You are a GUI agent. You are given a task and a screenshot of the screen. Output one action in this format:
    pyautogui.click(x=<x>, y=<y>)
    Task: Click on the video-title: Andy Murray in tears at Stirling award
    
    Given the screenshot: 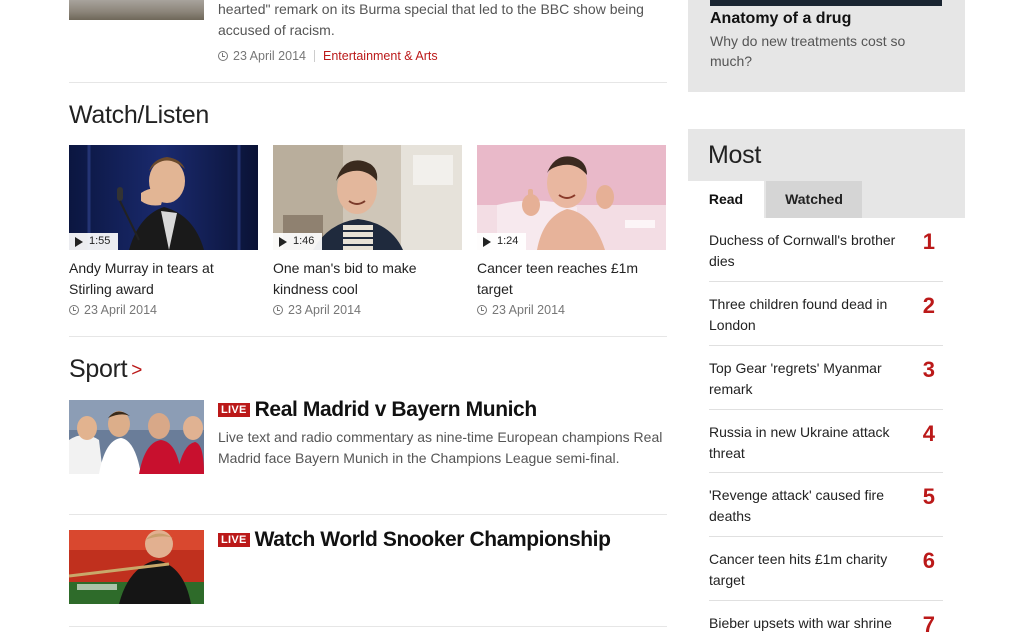 What is the action you would take?
    pyautogui.click(x=163, y=279)
    